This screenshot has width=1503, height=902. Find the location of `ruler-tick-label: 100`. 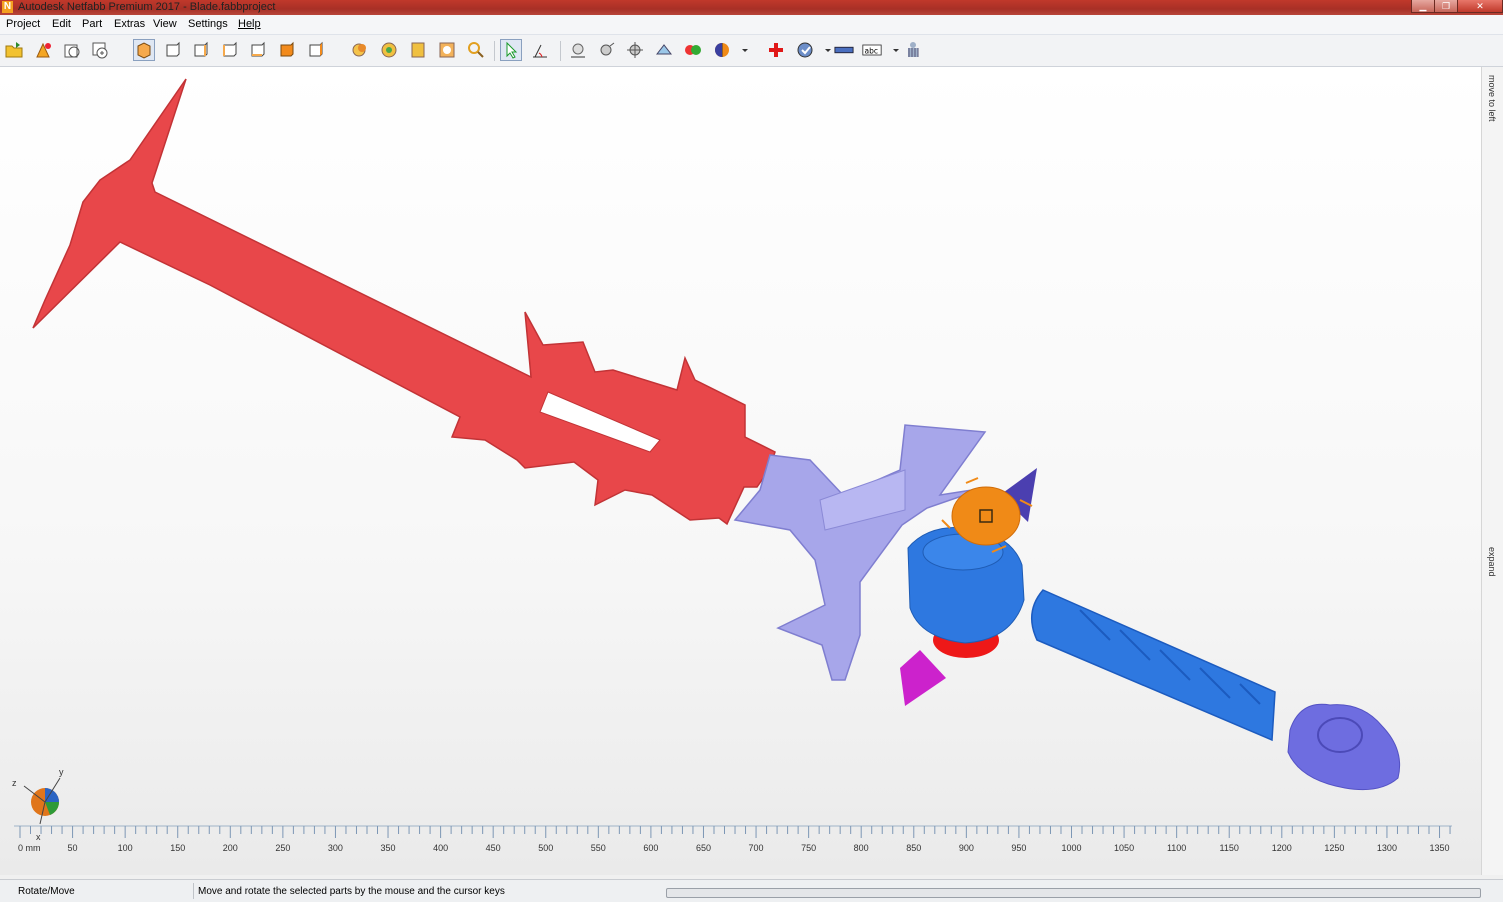

ruler-tick-label: 100 is located at coordinates (125, 848).